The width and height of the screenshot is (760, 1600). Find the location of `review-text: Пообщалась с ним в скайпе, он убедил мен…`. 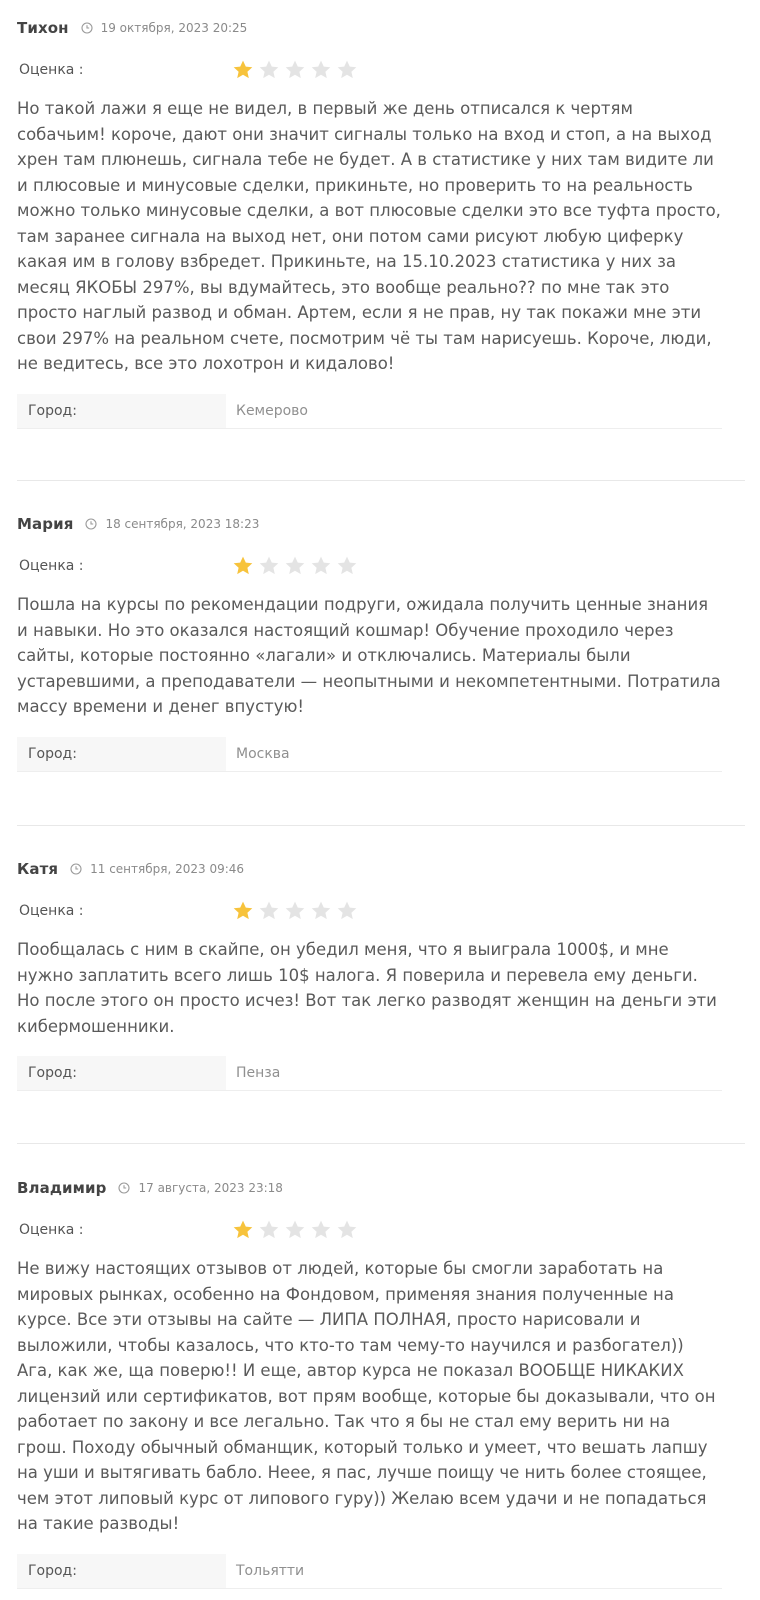

review-text: Пообщалась с ним в скайпе, он убедил мен… is located at coordinates (367, 988).